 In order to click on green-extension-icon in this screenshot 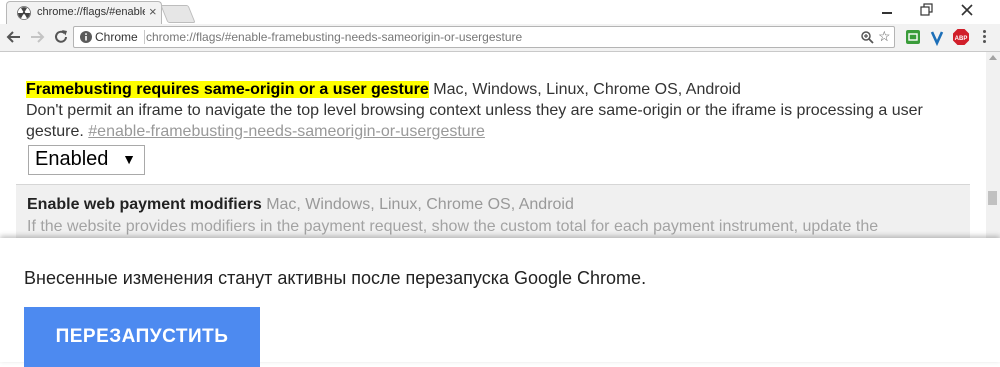, I will do `click(913, 37)`.